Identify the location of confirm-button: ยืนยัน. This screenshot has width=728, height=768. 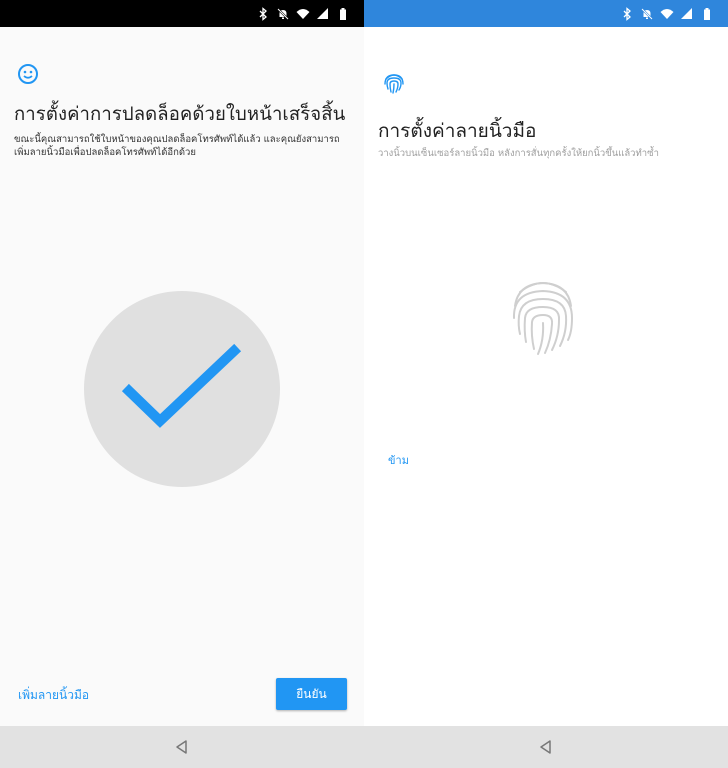
(311, 694).